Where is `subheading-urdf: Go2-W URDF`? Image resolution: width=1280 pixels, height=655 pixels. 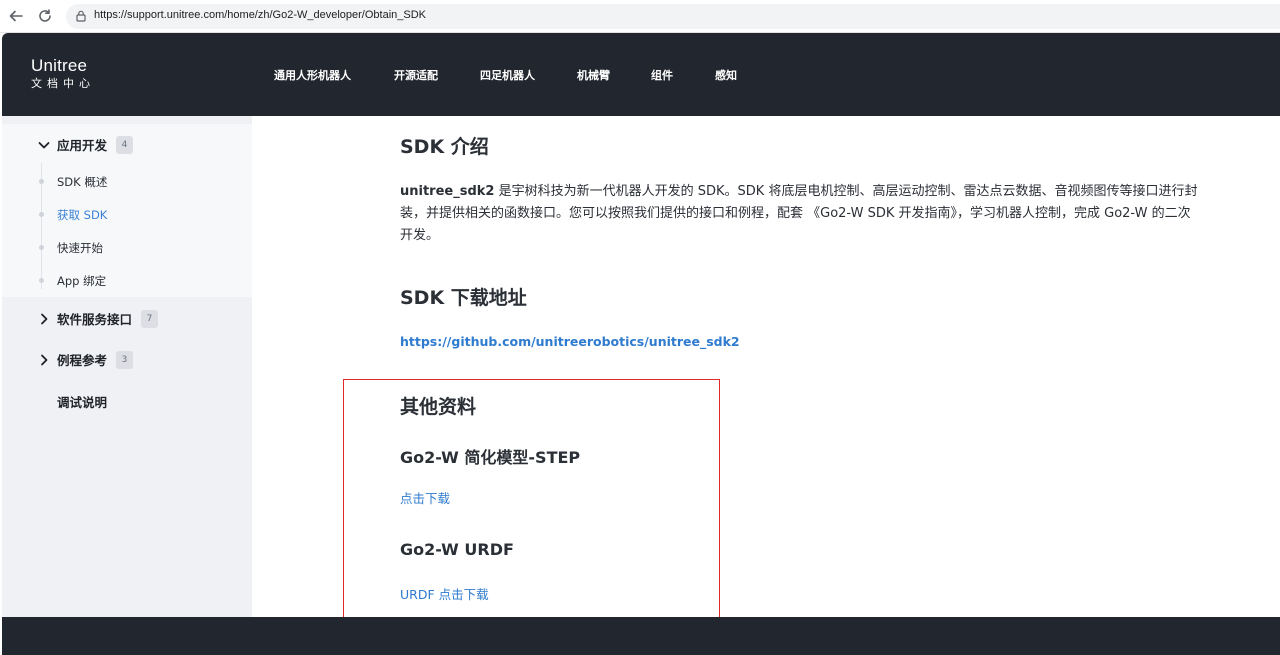
subheading-urdf: Go2-W URDF is located at coordinates (457, 549).